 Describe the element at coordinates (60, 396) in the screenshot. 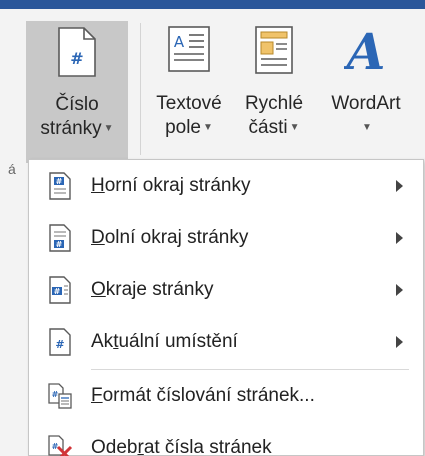

I see `format-page-numbers-icon: #` at that location.